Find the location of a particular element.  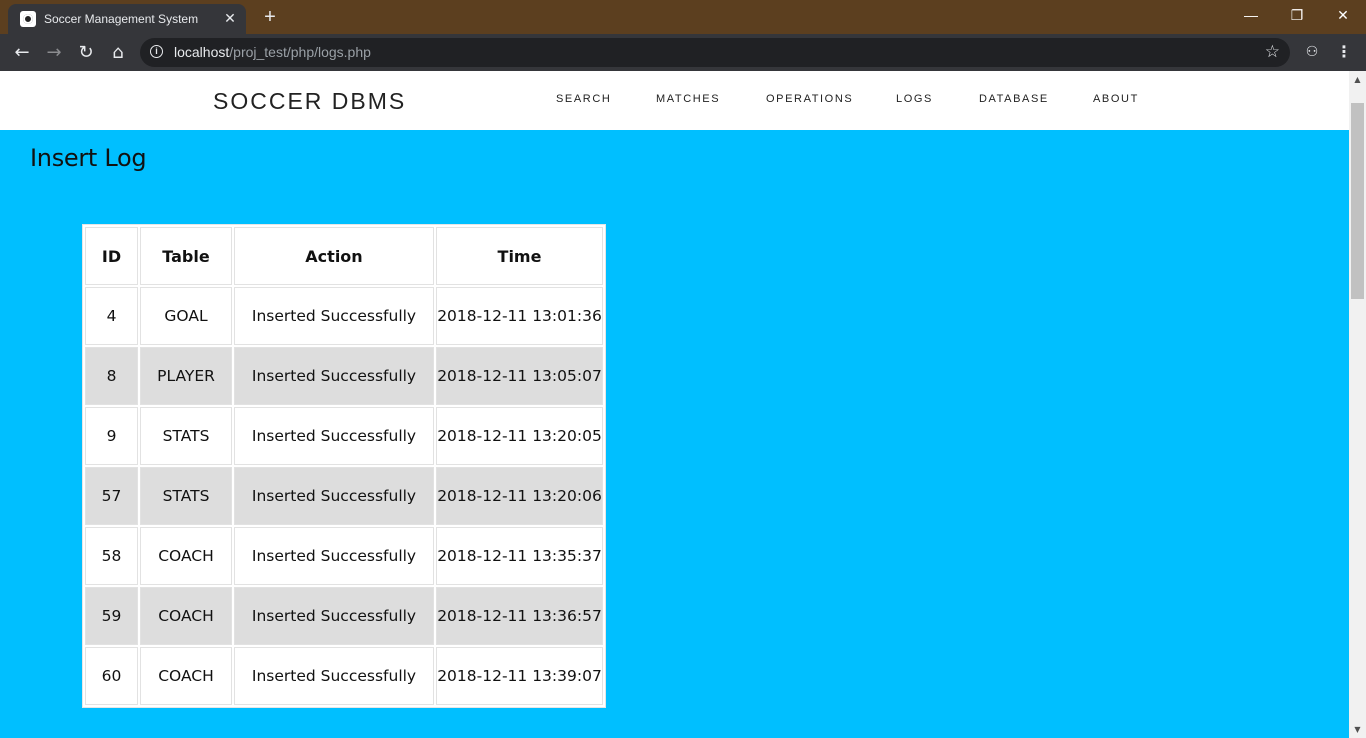

cell-id: 59 is located at coordinates (111, 616).